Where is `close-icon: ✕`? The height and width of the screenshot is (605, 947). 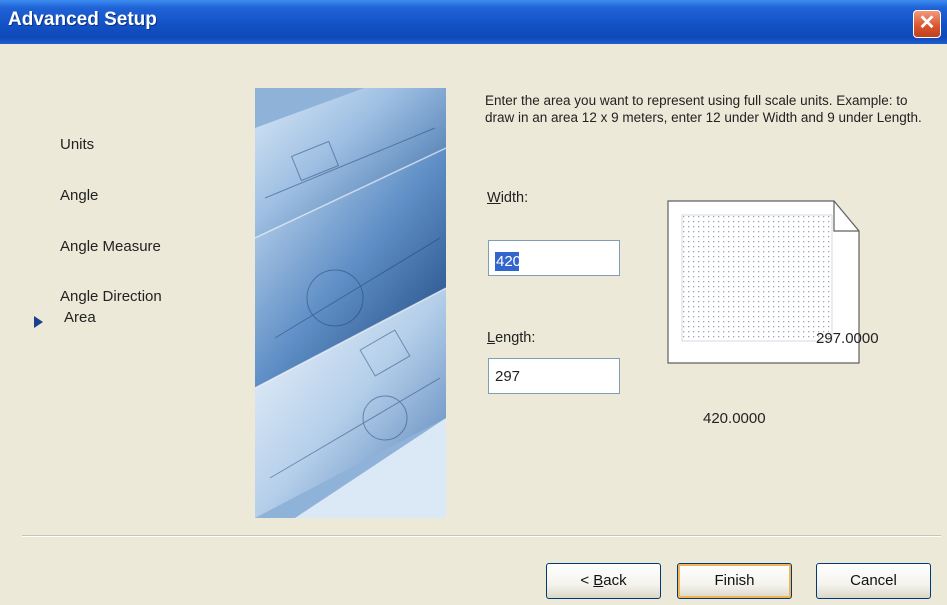 close-icon: ✕ is located at coordinates (927, 23).